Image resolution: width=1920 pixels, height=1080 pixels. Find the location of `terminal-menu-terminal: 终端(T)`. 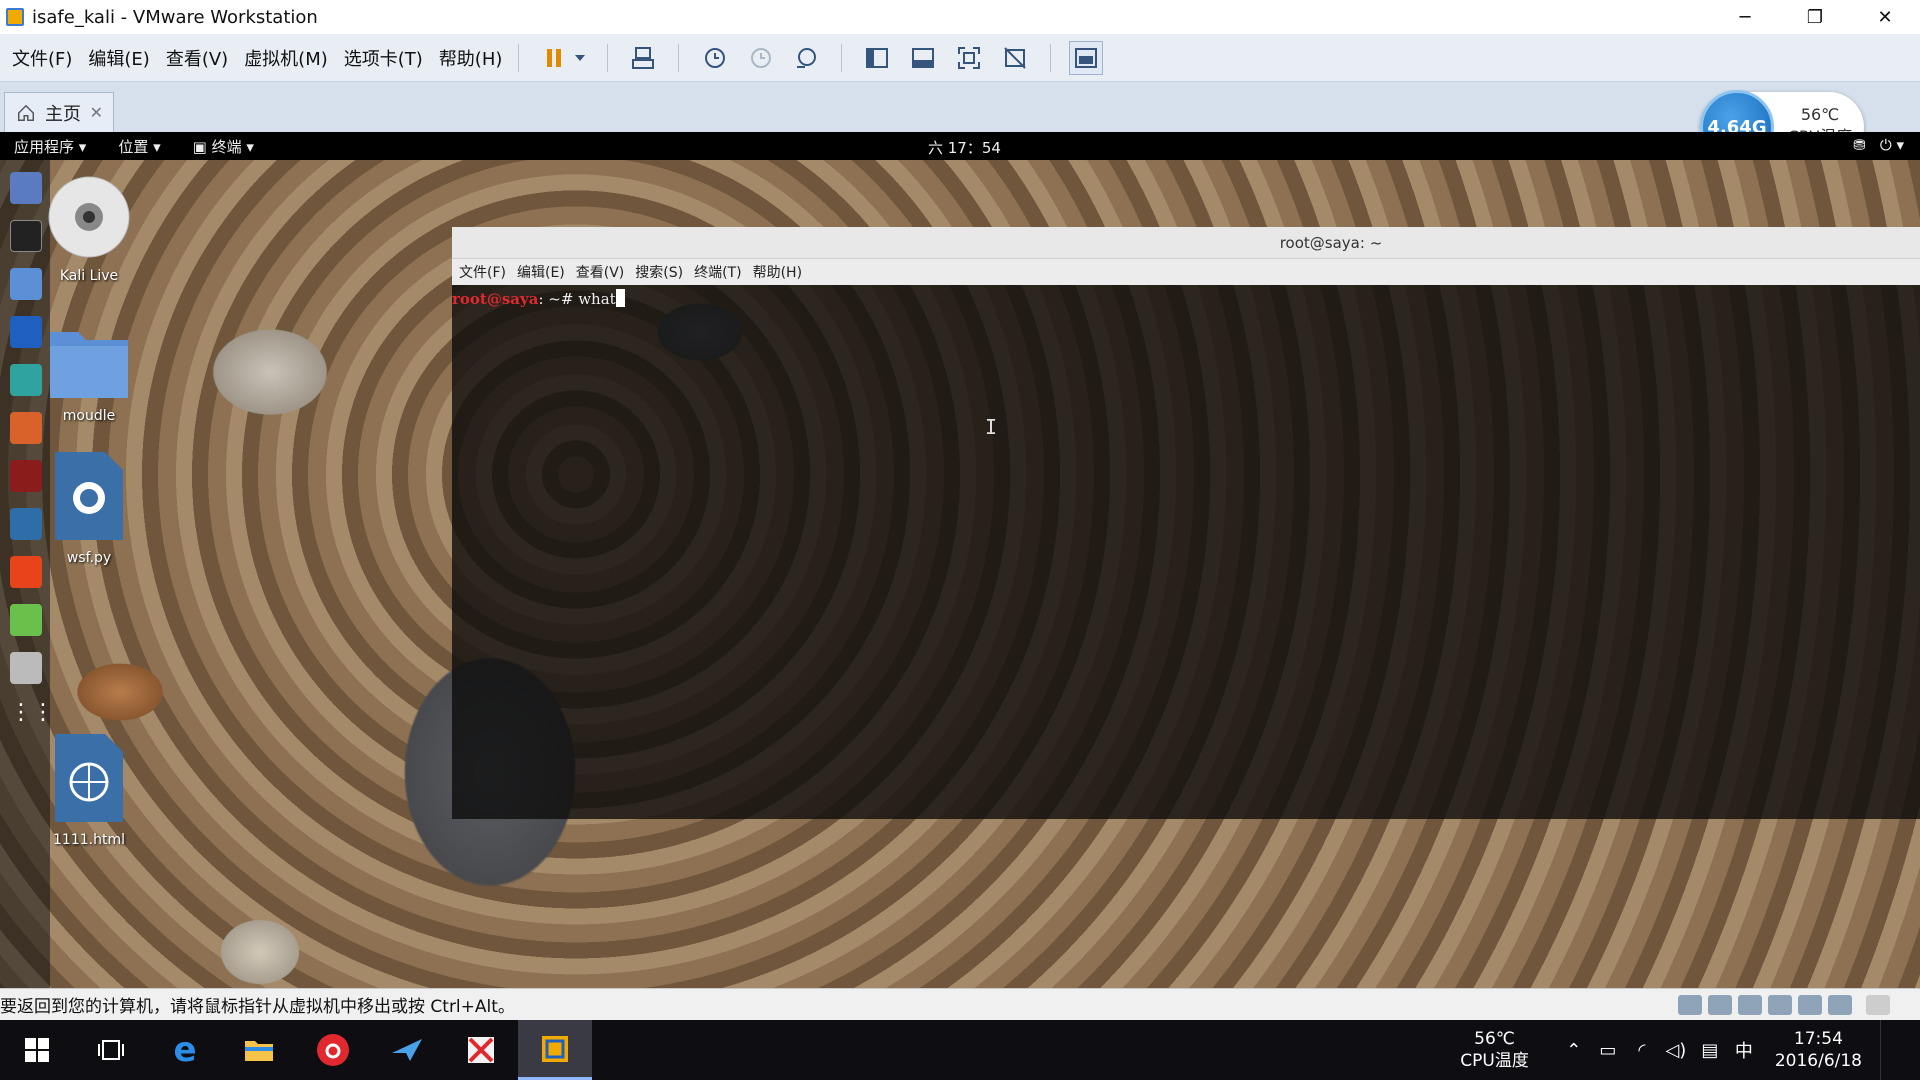

terminal-menu-terminal: 终端(T) is located at coordinates (717, 272).